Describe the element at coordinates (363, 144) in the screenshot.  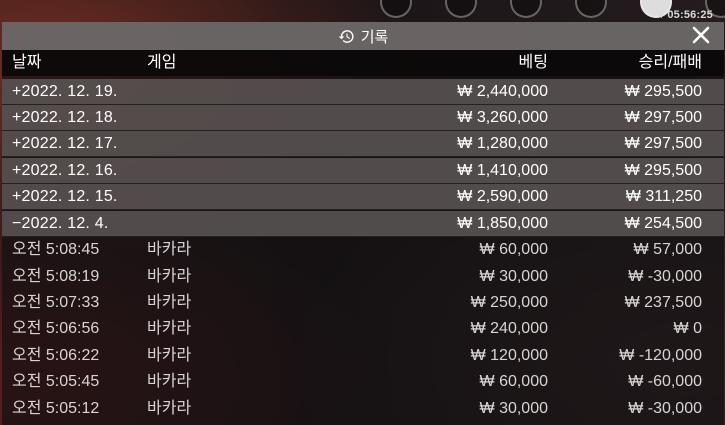
I see `date-summary-row: +2022. 12. 17. ₩ 1,280,000 ₩ 297,500` at that location.